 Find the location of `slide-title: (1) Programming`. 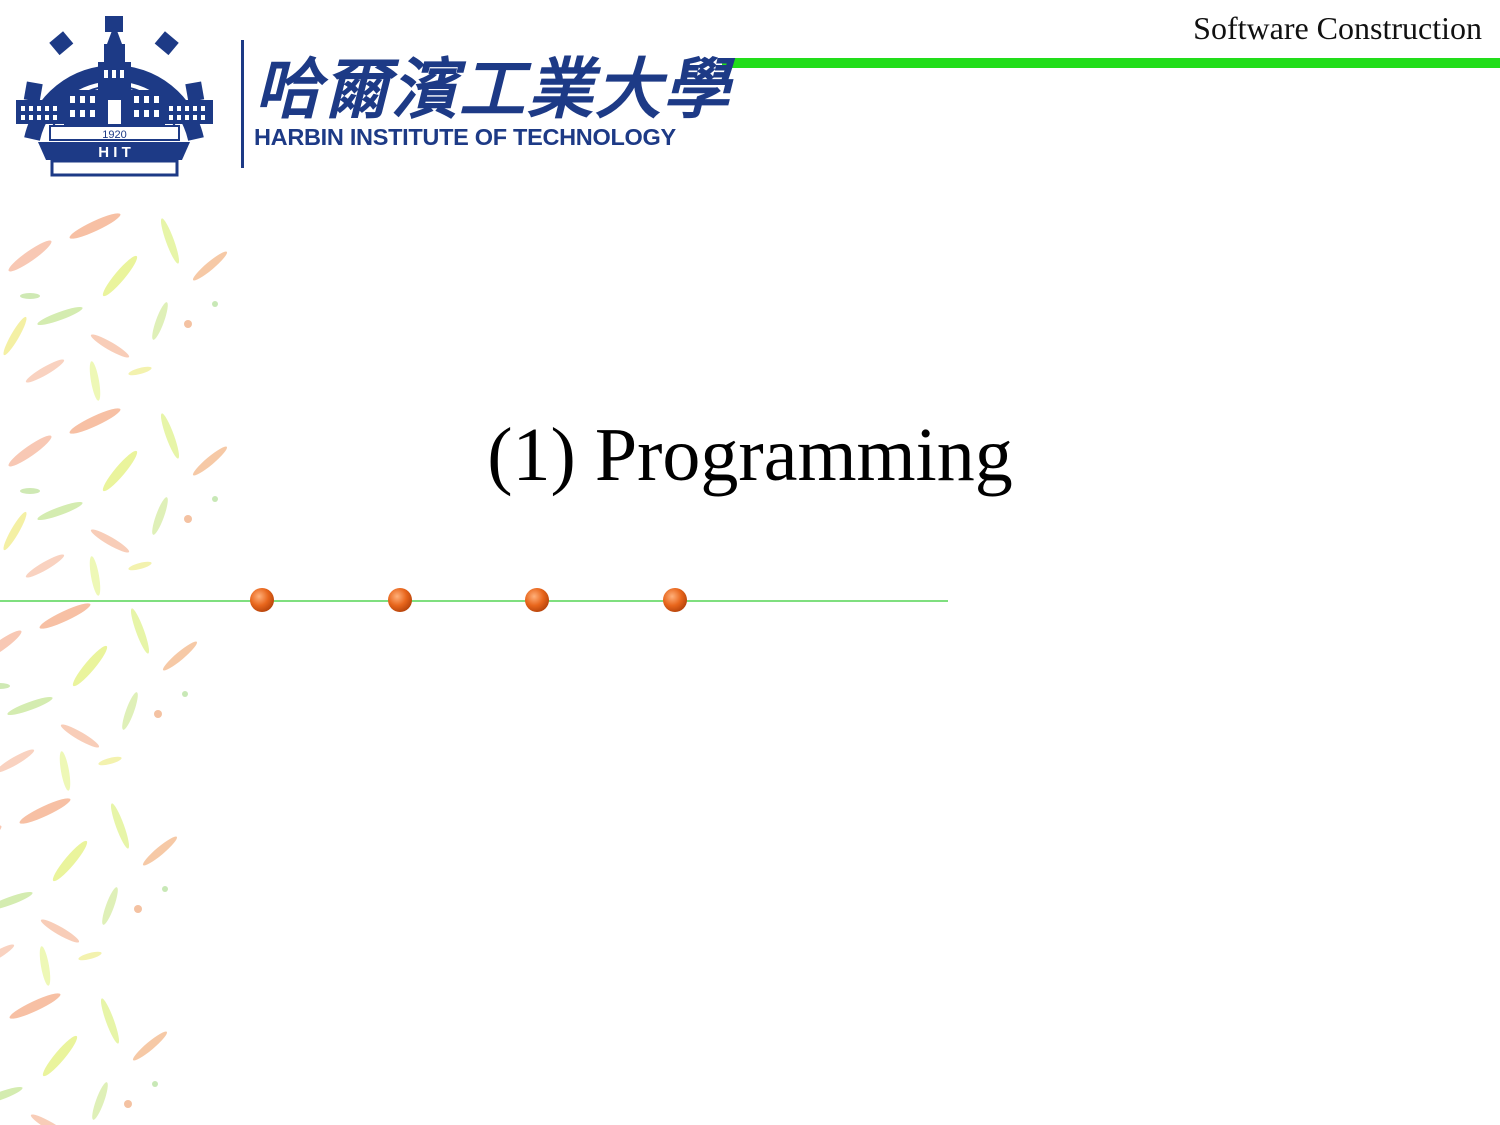

slide-title: (1) Programming is located at coordinates (750, 455).